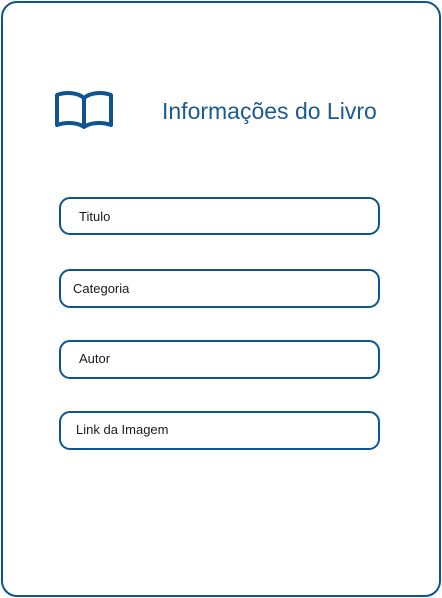 This screenshot has height=598, width=442. I want to click on page-title: Informações do Livro, so click(269, 111).